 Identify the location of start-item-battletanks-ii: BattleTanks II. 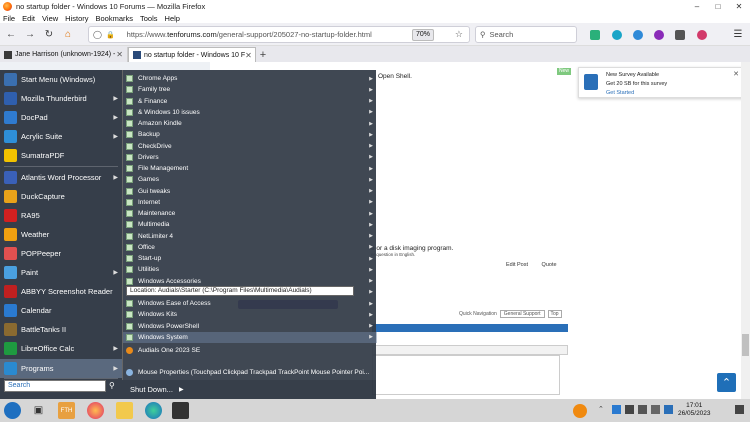
(61, 329).